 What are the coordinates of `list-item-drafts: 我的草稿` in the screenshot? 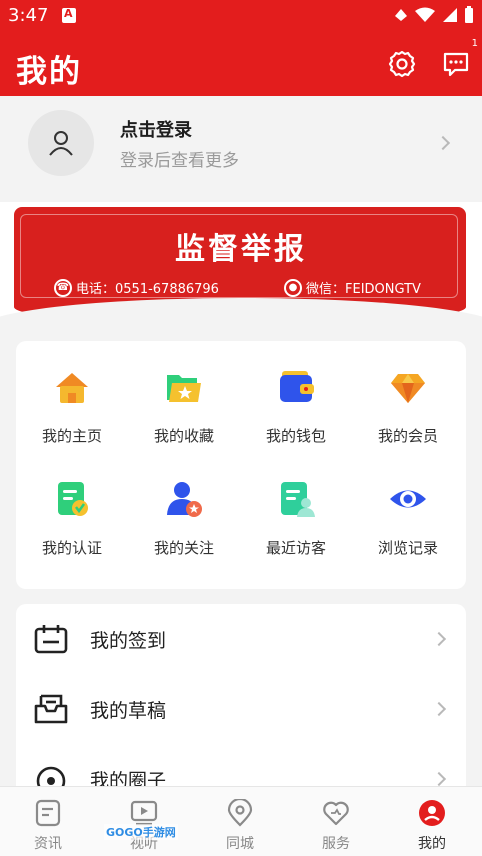 It's located at (241, 709).